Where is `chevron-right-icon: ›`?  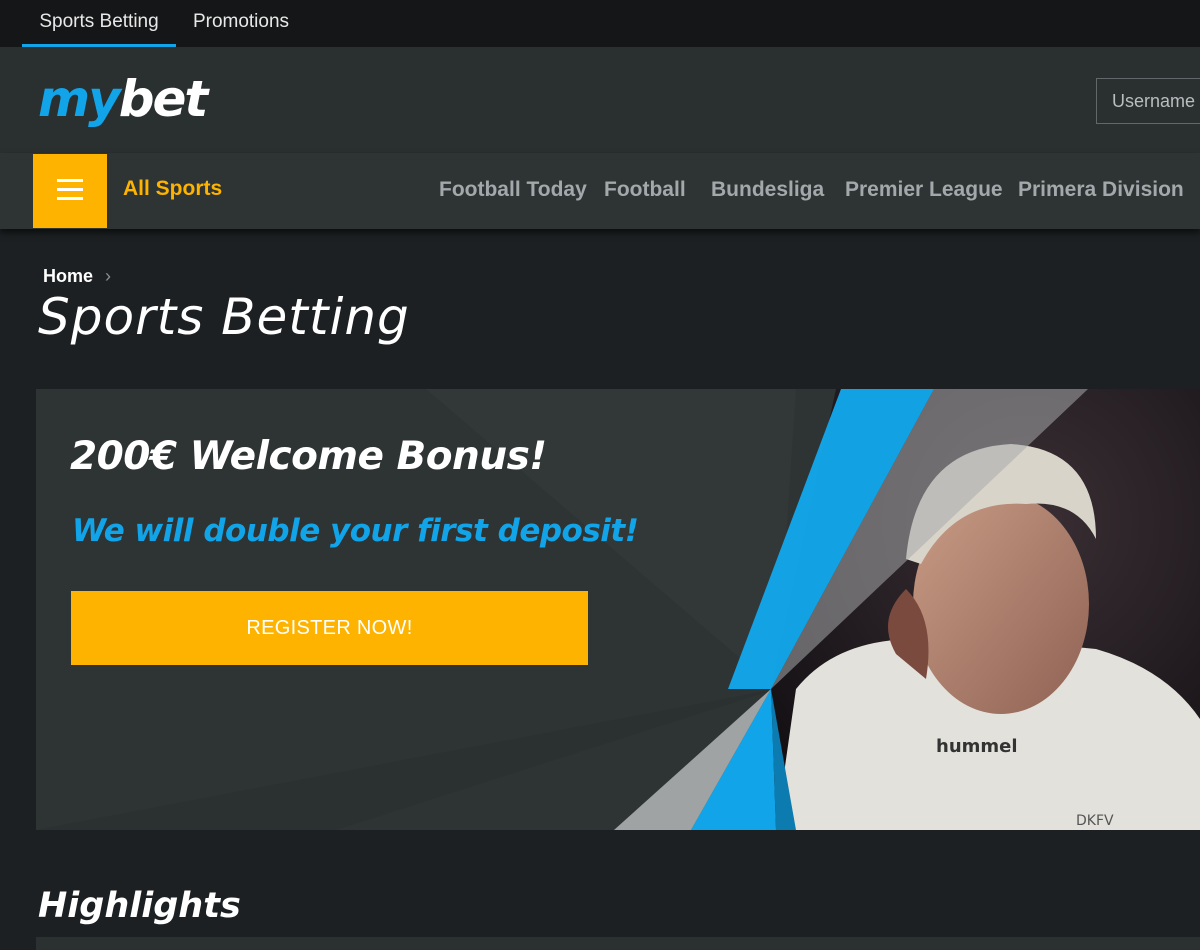 chevron-right-icon: › is located at coordinates (108, 276).